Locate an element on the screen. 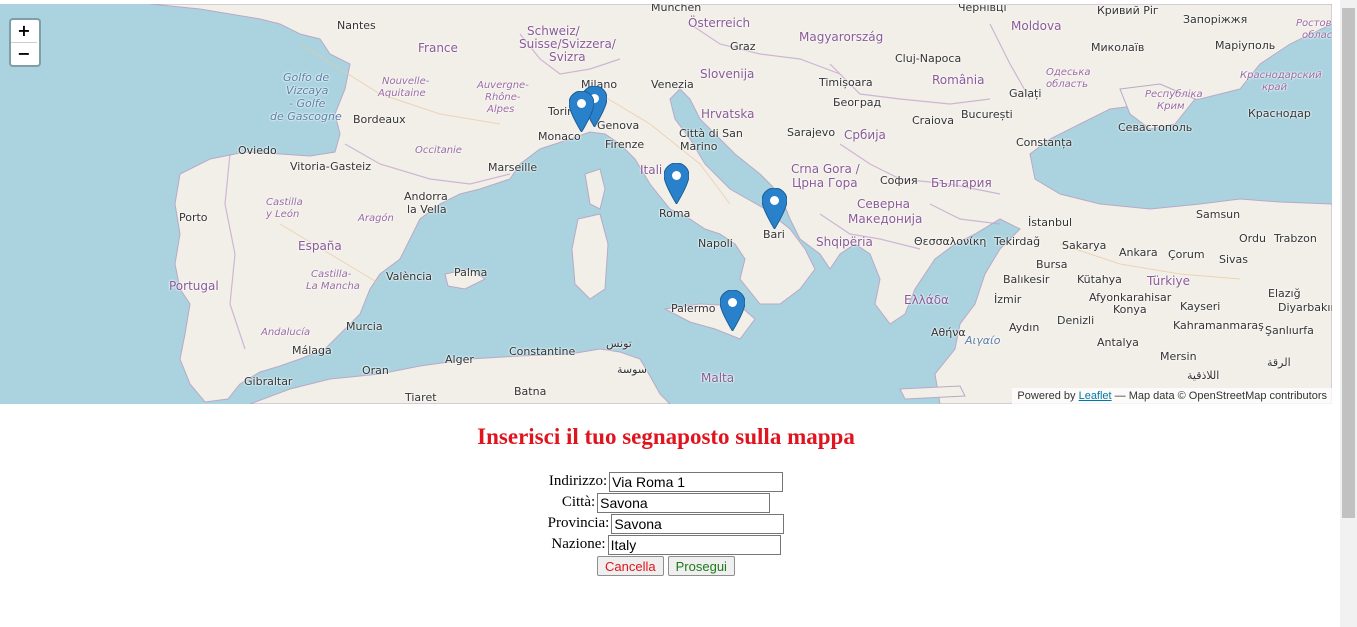 This screenshot has height=627, width=1357. map-label: Denizli is located at coordinates (1076, 320).